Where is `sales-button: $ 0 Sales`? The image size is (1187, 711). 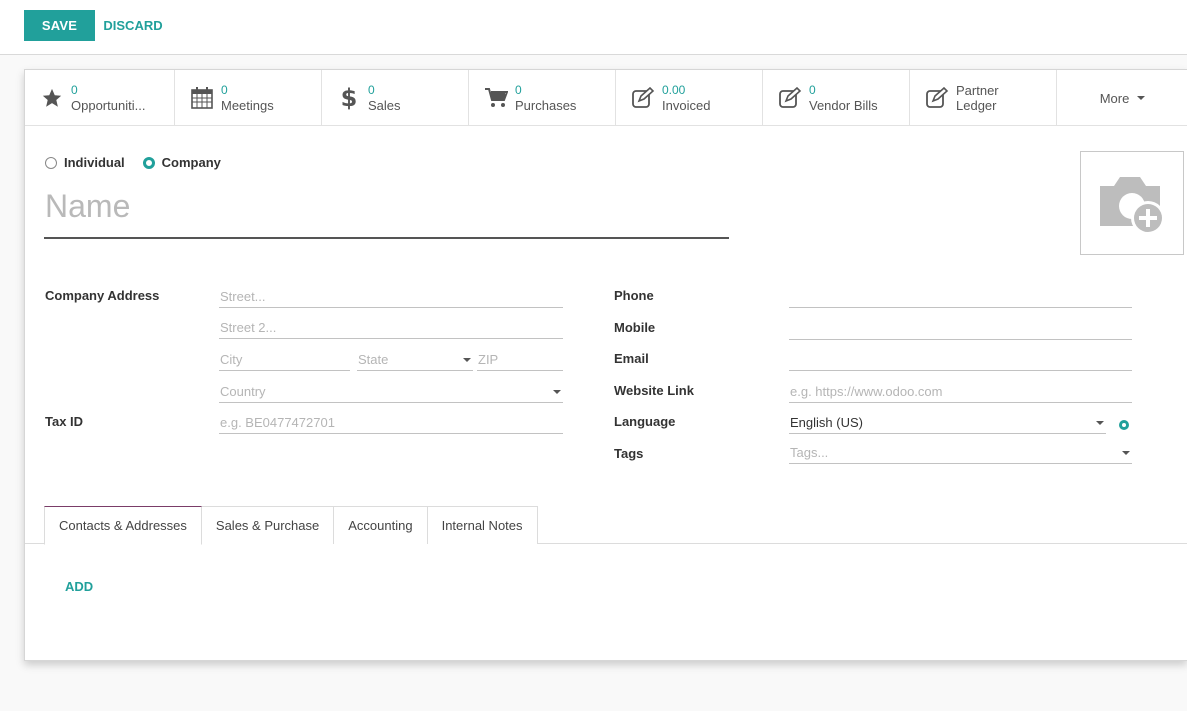 sales-button: $ 0 Sales is located at coordinates (395, 98).